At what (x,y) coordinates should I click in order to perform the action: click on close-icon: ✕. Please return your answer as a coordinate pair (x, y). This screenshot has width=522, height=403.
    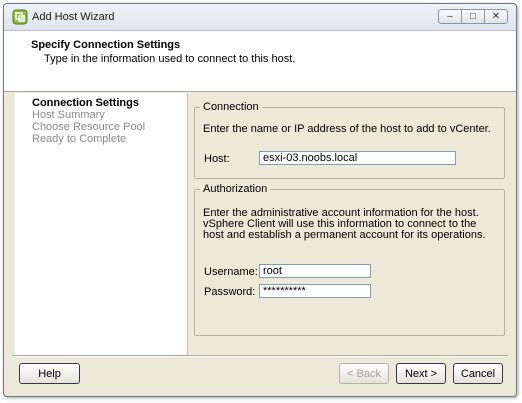
    Looking at the image, I should click on (496, 16).